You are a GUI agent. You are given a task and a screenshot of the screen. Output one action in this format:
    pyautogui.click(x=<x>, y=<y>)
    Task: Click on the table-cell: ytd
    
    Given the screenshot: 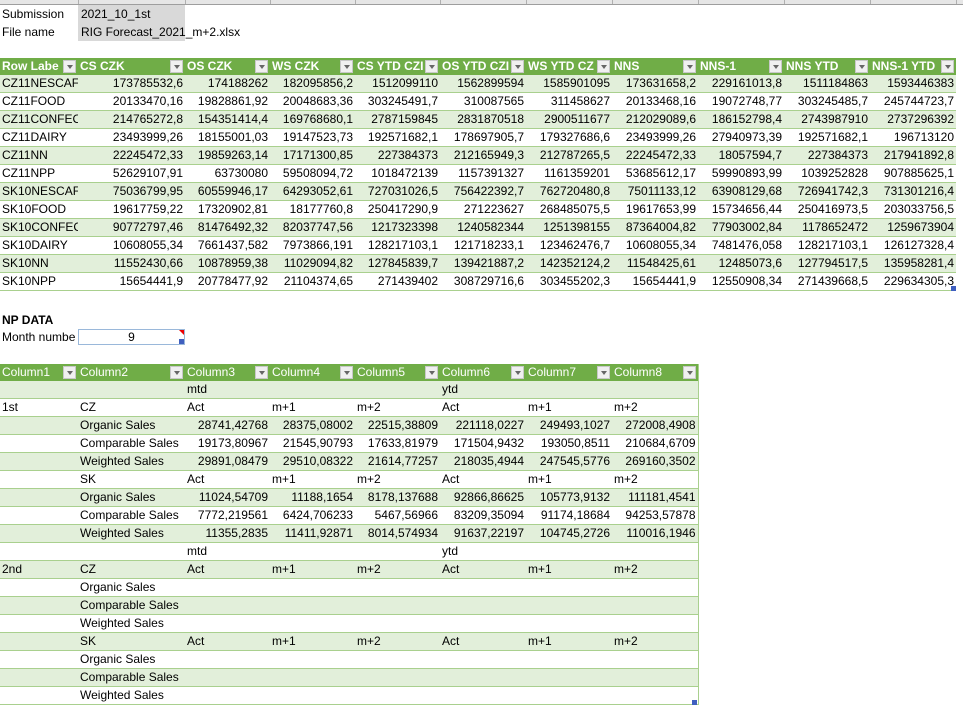 What is the action you would take?
    pyautogui.click(x=483, y=551)
    